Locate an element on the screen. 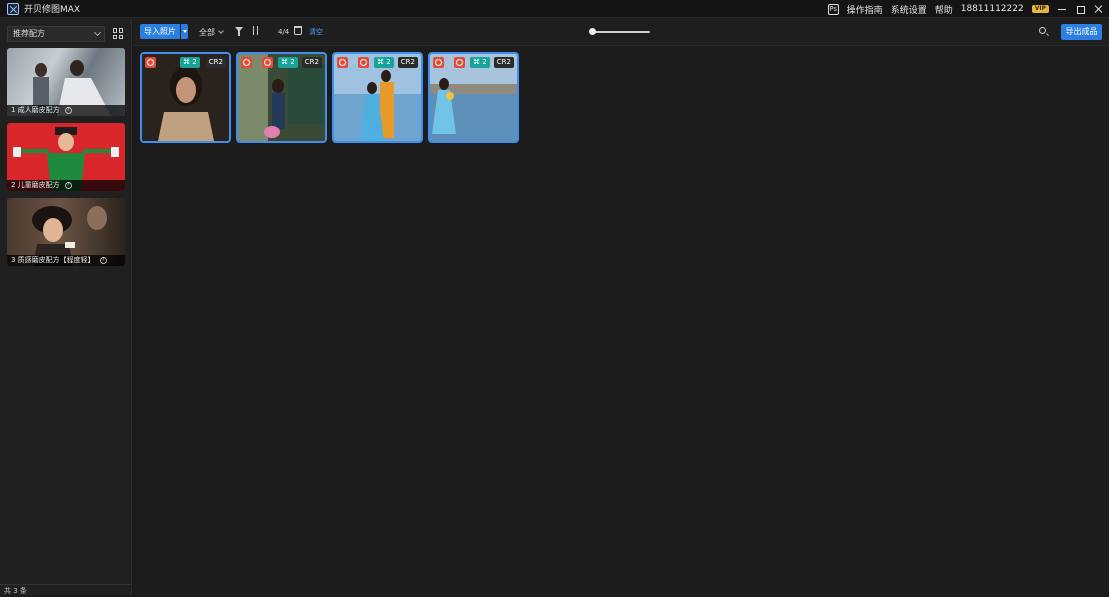  user-phone: 18811112222 is located at coordinates (992, 9).